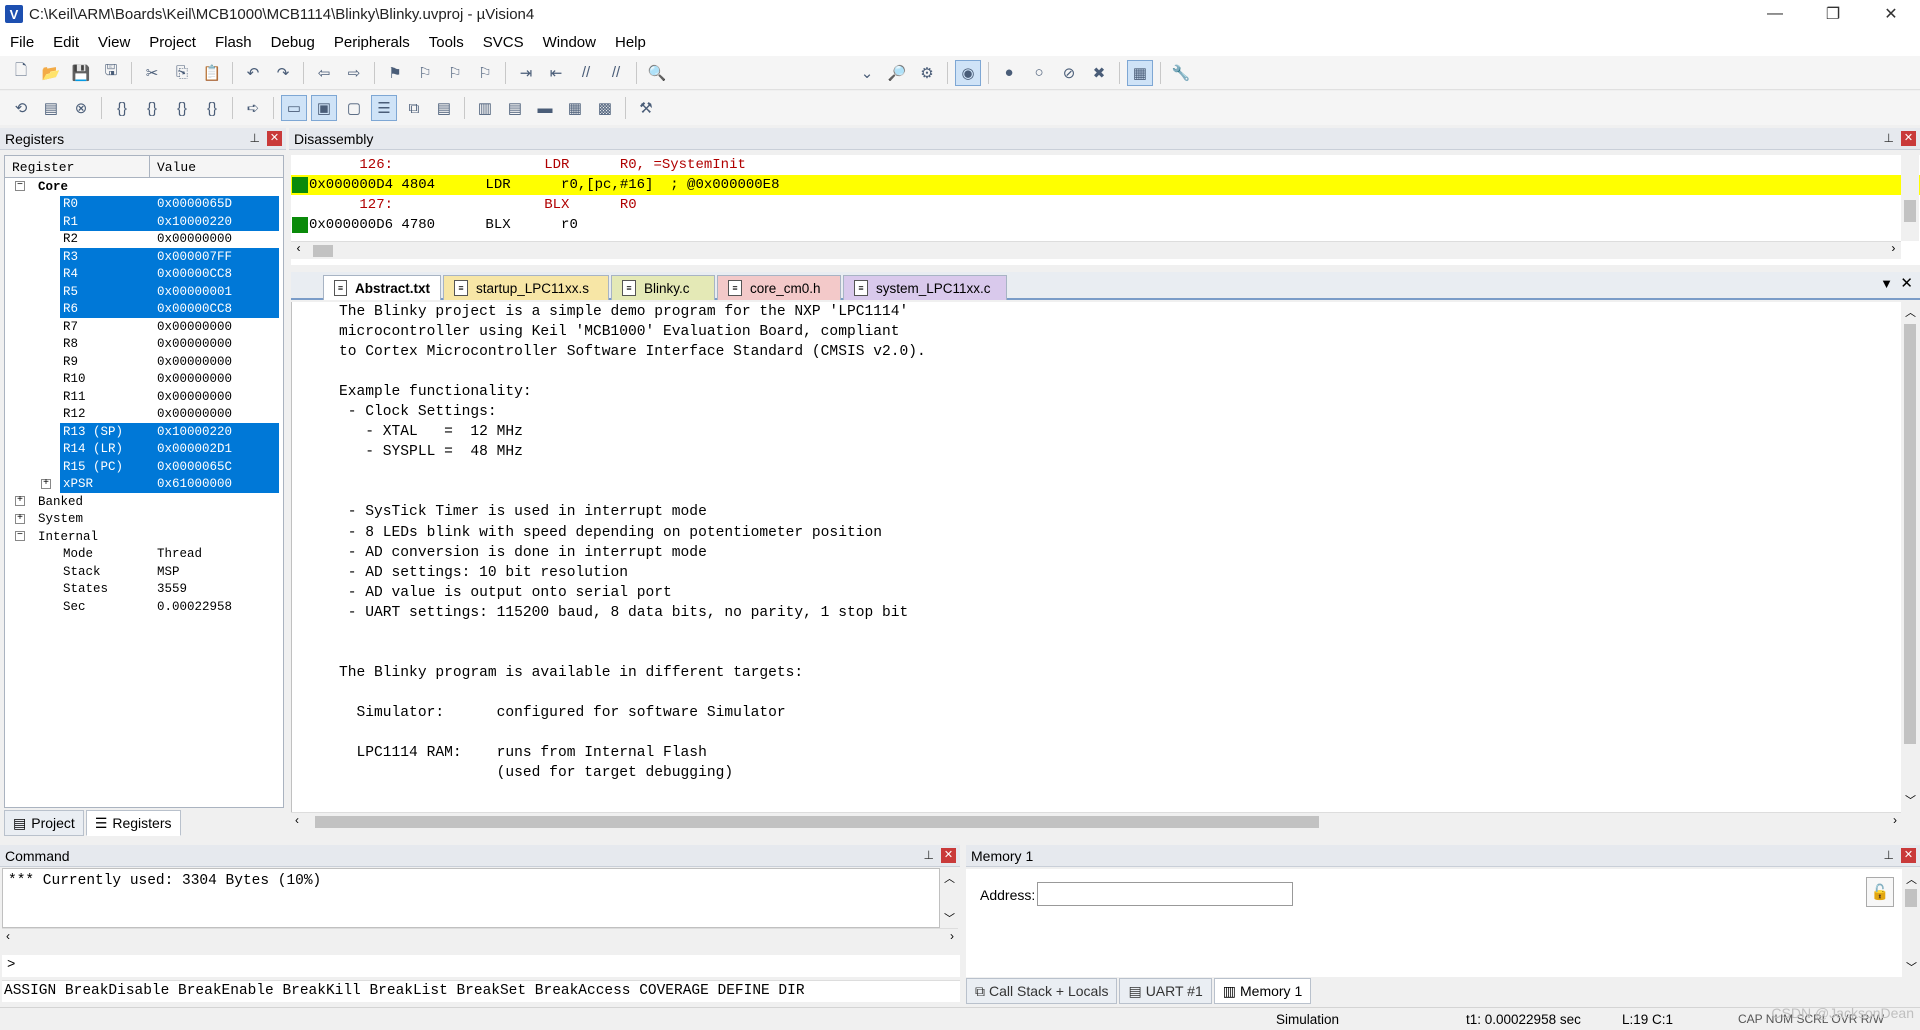 The image size is (1920, 1030). Describe the element at coordinates (144, 537) in the screenshot. I see `group-internal: − Internal` at that location.